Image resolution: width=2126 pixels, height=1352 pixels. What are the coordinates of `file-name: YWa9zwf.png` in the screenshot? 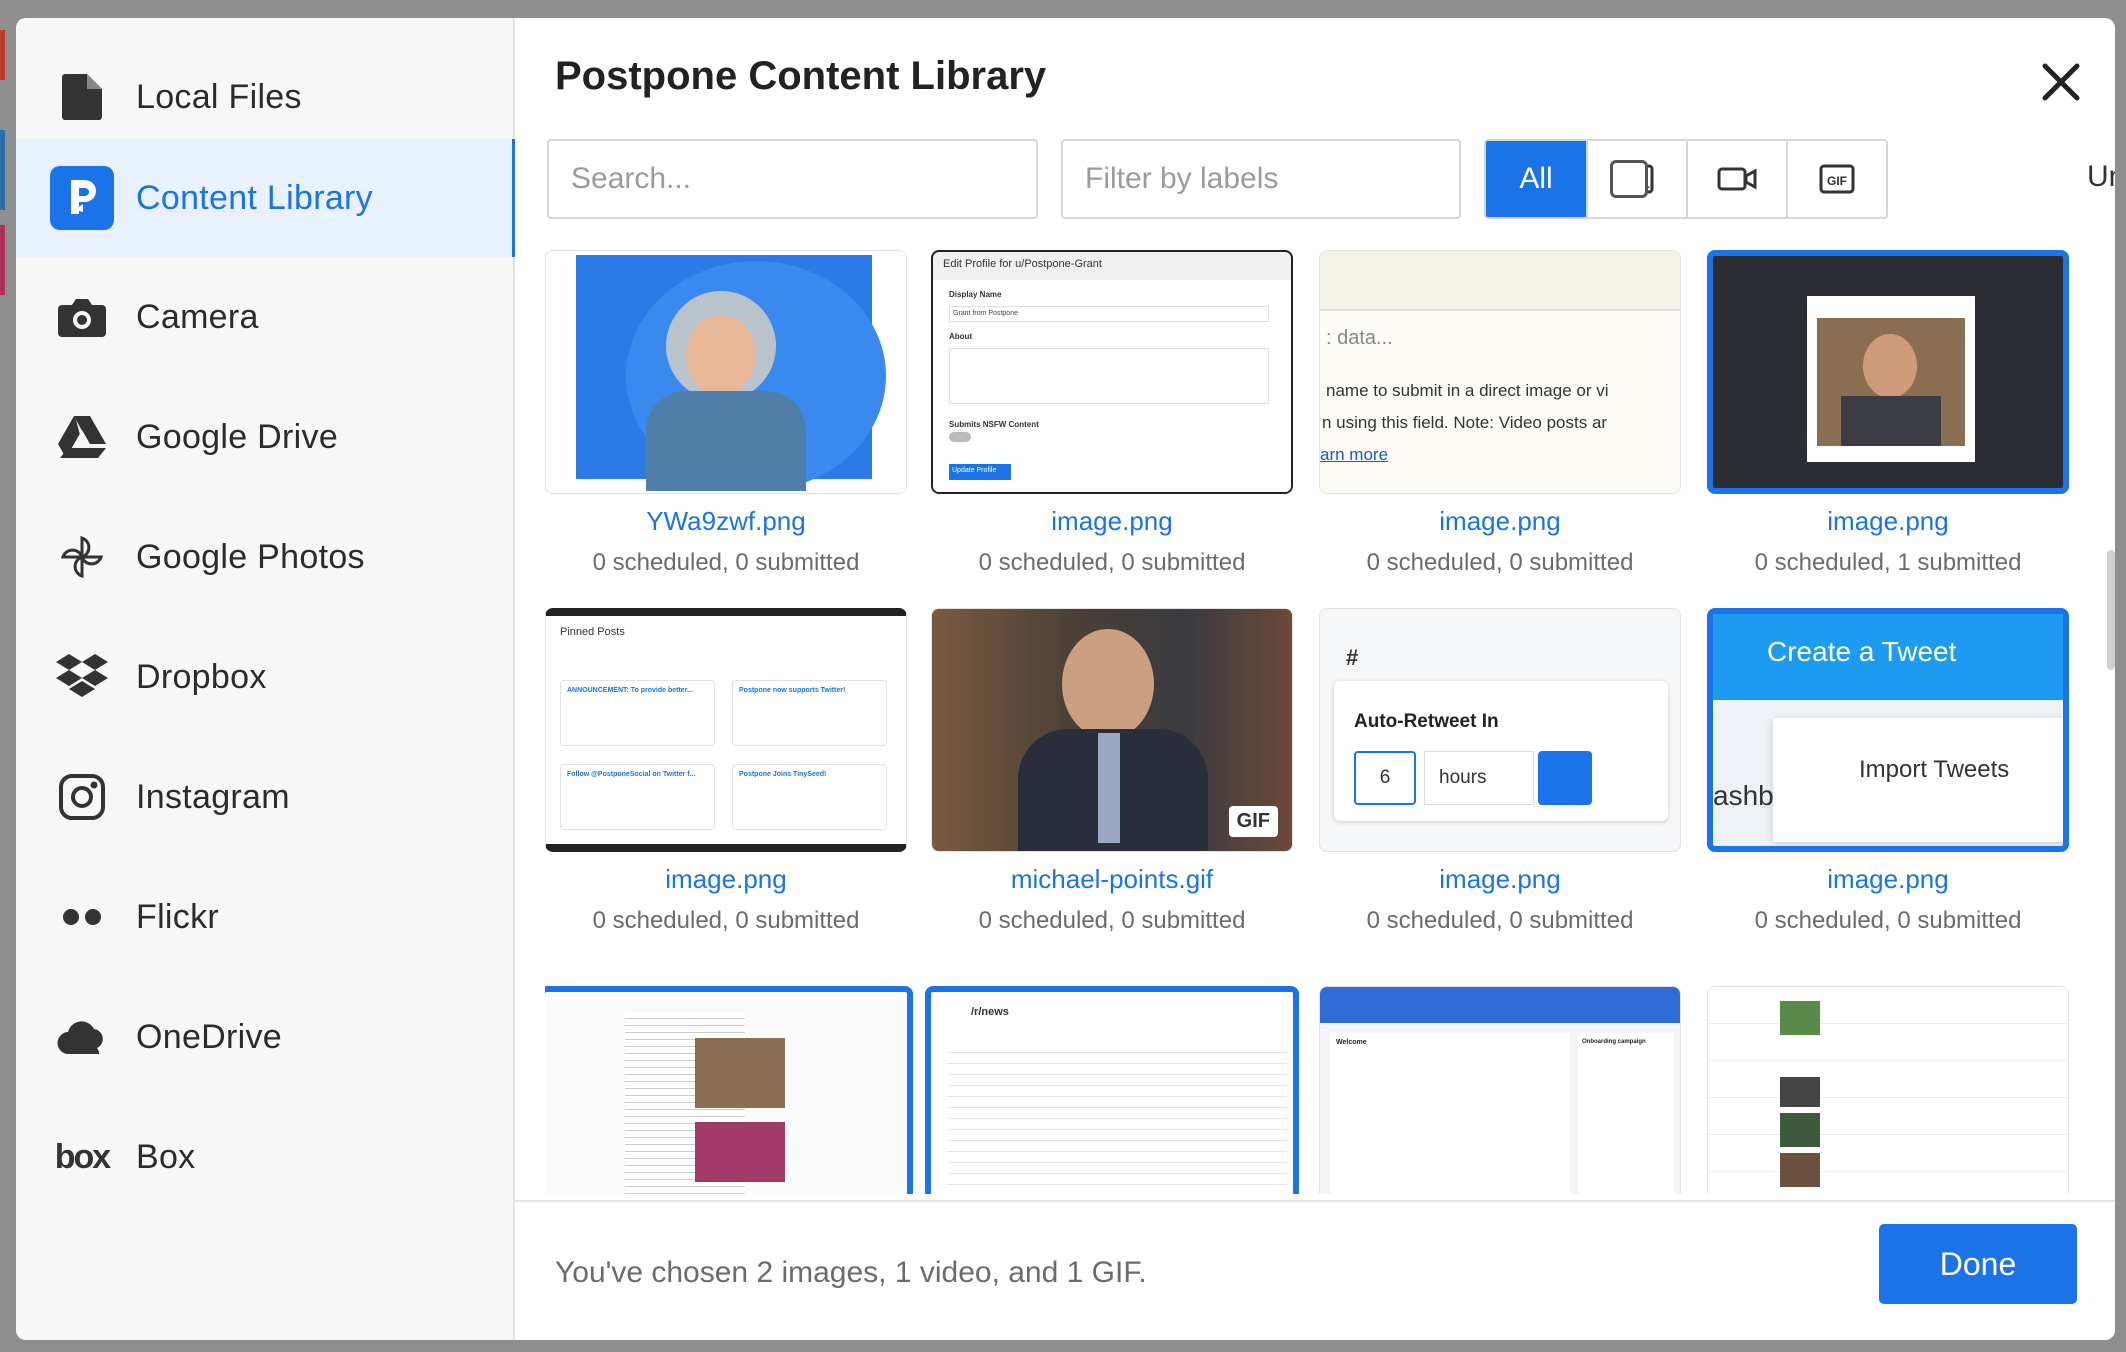 It's located at (726, 521).